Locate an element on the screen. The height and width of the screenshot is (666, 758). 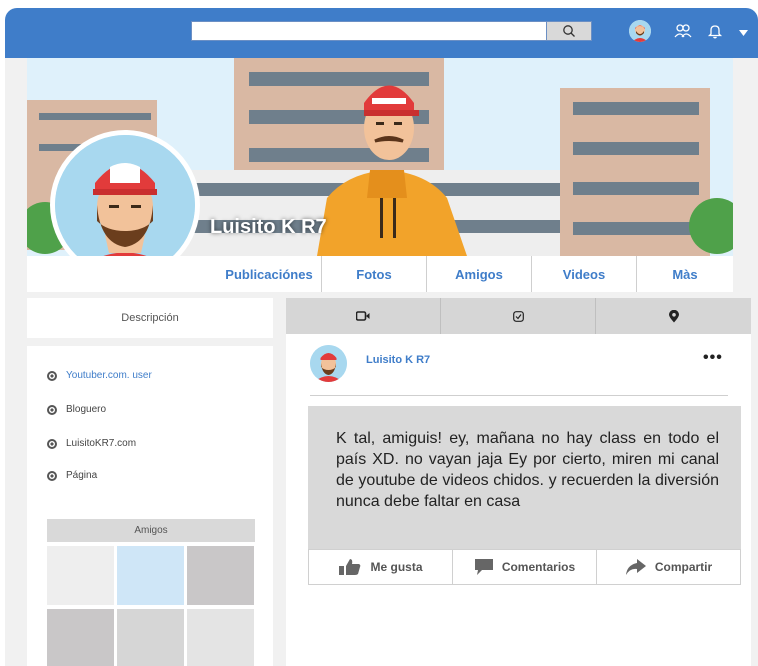
info-item-label: LuisitoKR7.com is located at coordinates (101, 443).